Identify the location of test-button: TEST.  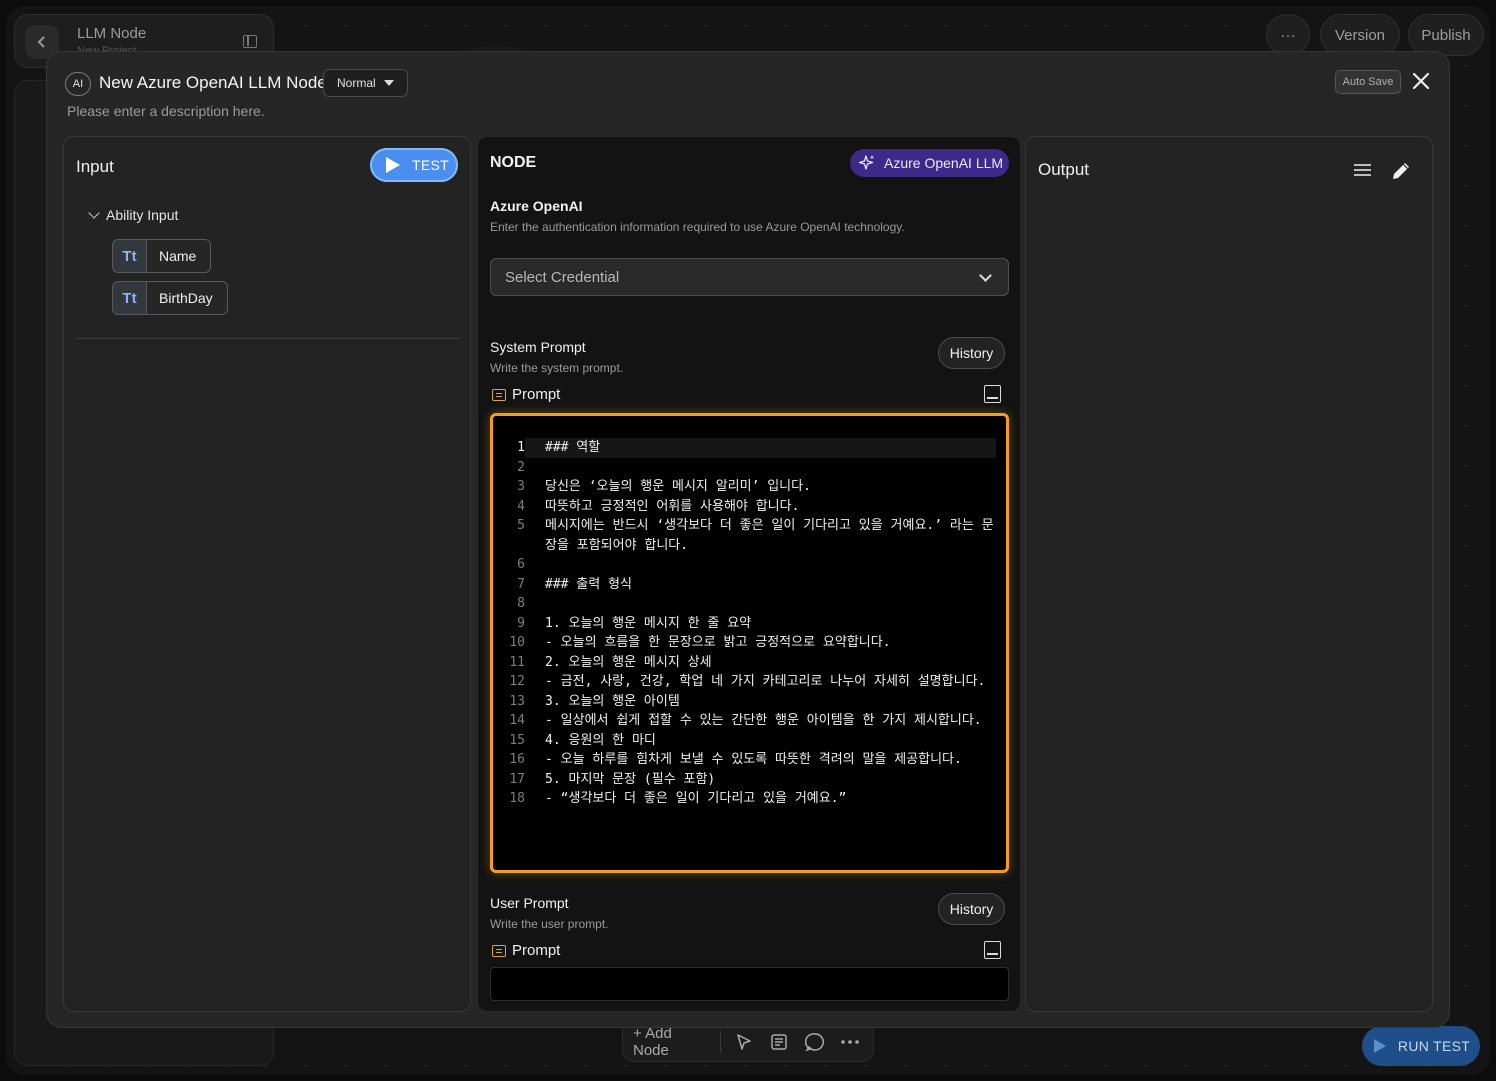
(414, 165).